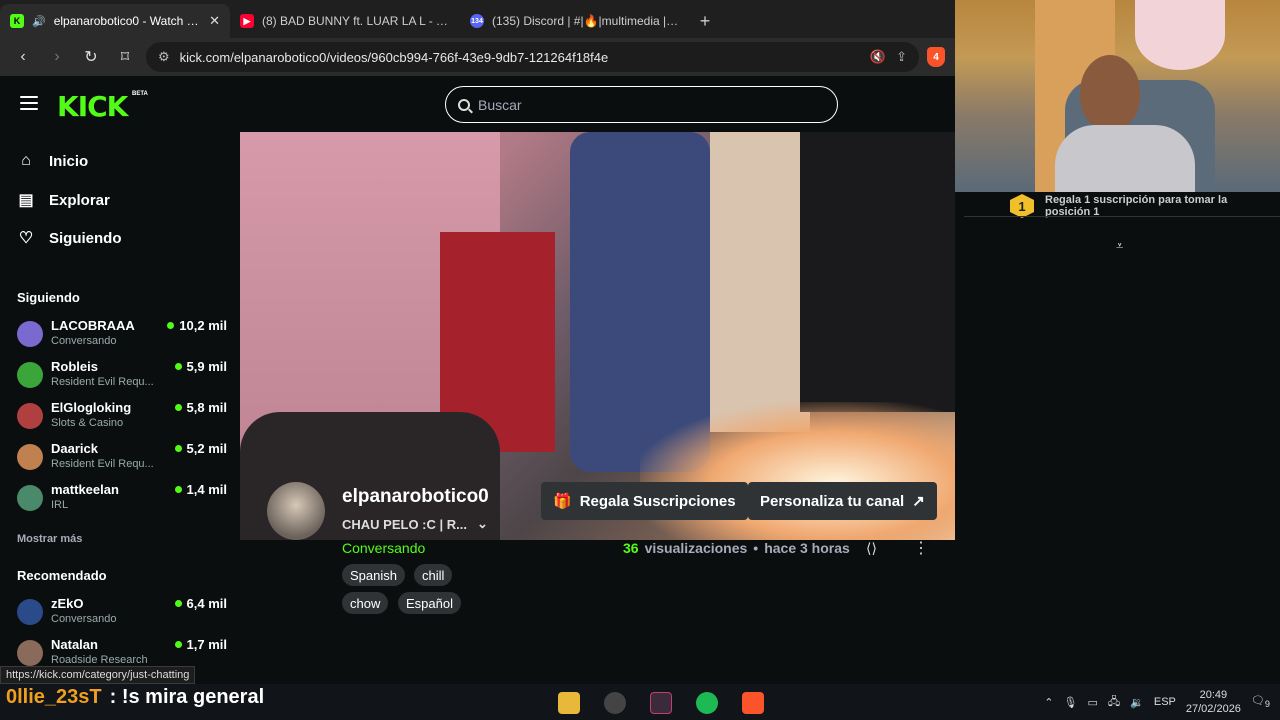 The width and height of the screenshot is (1280, 720). Describe the element at coordinates (122, 614) in the screenshot. I see `recommended-channel: zEkO Conversando 6,4 mil` at that location.